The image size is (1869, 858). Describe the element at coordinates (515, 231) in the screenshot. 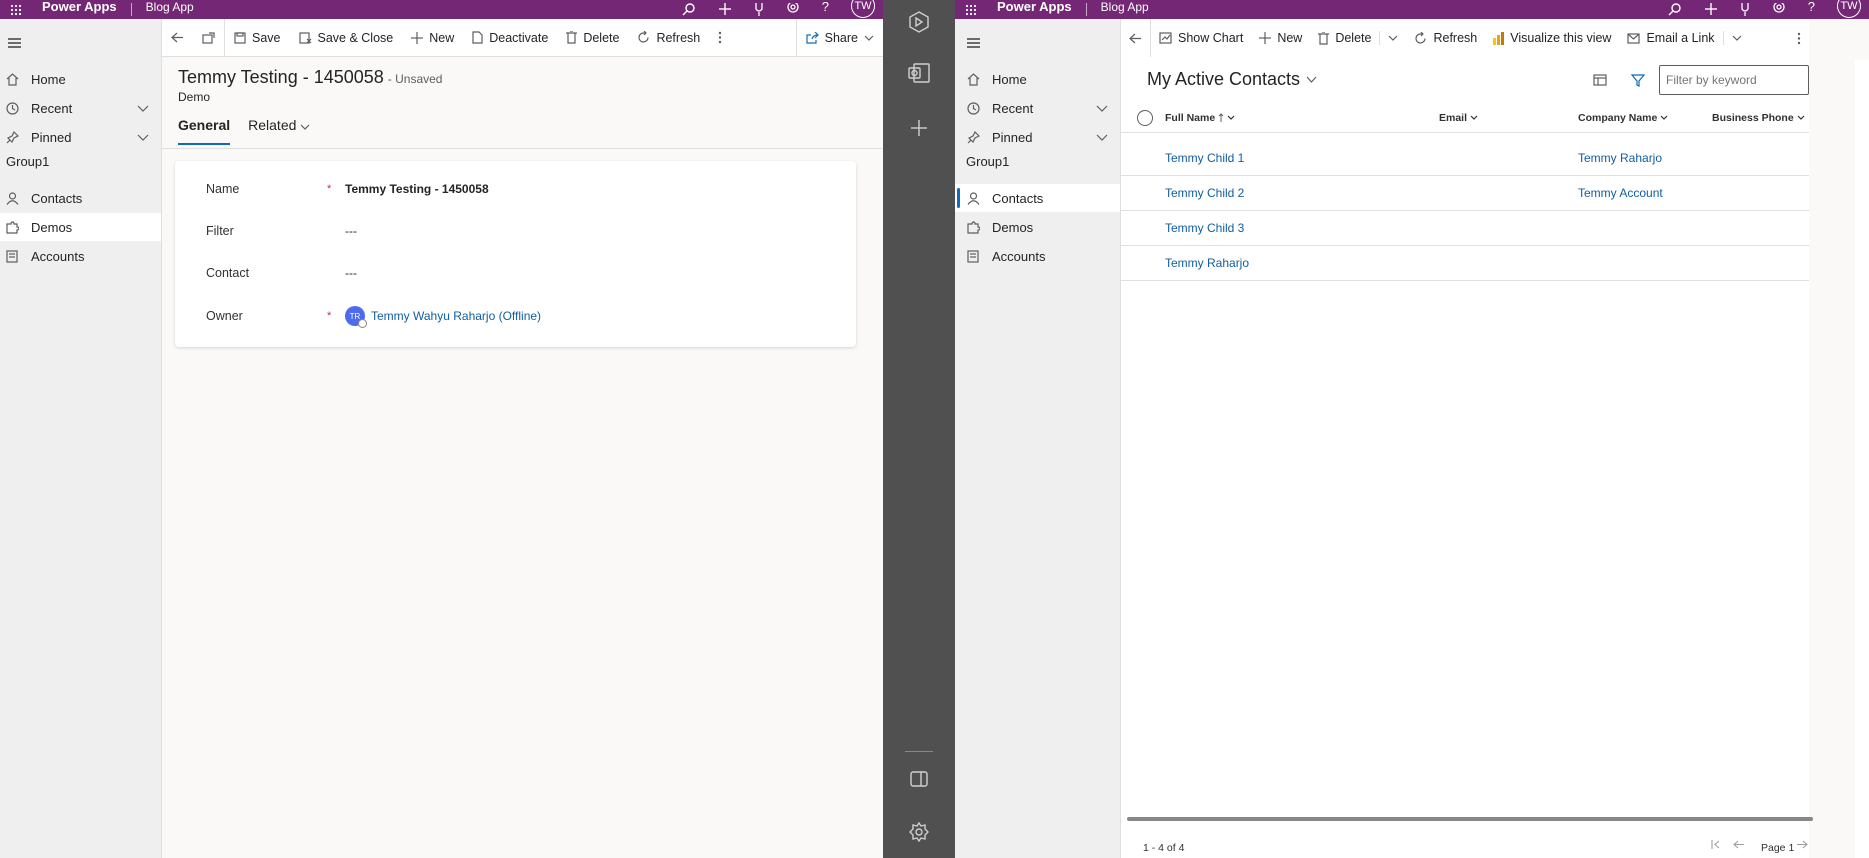

I see `field-filter: Filter ---` at that location.